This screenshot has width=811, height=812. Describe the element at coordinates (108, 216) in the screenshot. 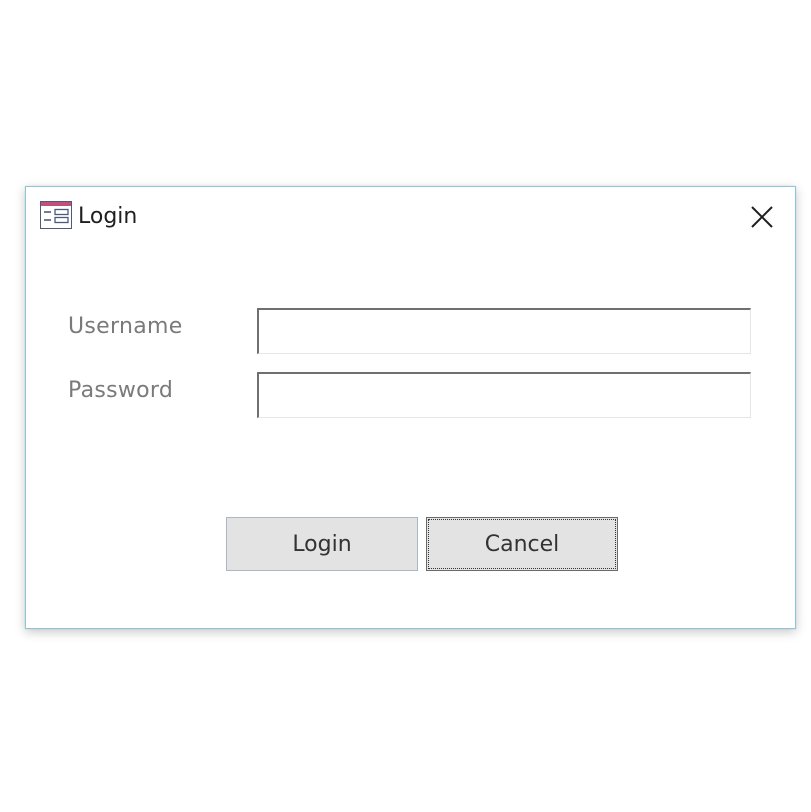

I see `dialog-title: Login` at that location.